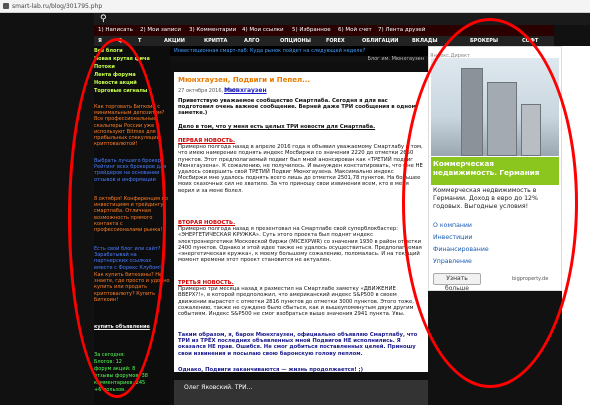  What do you see at coordinates (115, 30) in the screenshot?
I see `nav-write: 1) Написать` at bounding box center [115, 30].